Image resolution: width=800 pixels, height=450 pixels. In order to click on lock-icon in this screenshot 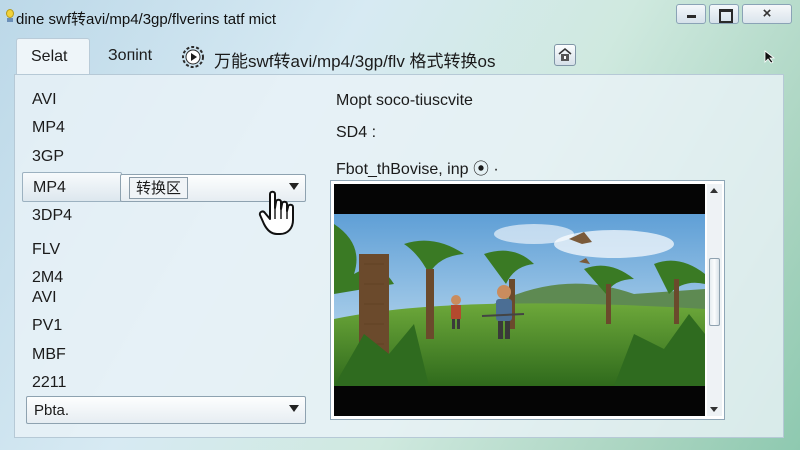, I will do `click(565, 54)`.